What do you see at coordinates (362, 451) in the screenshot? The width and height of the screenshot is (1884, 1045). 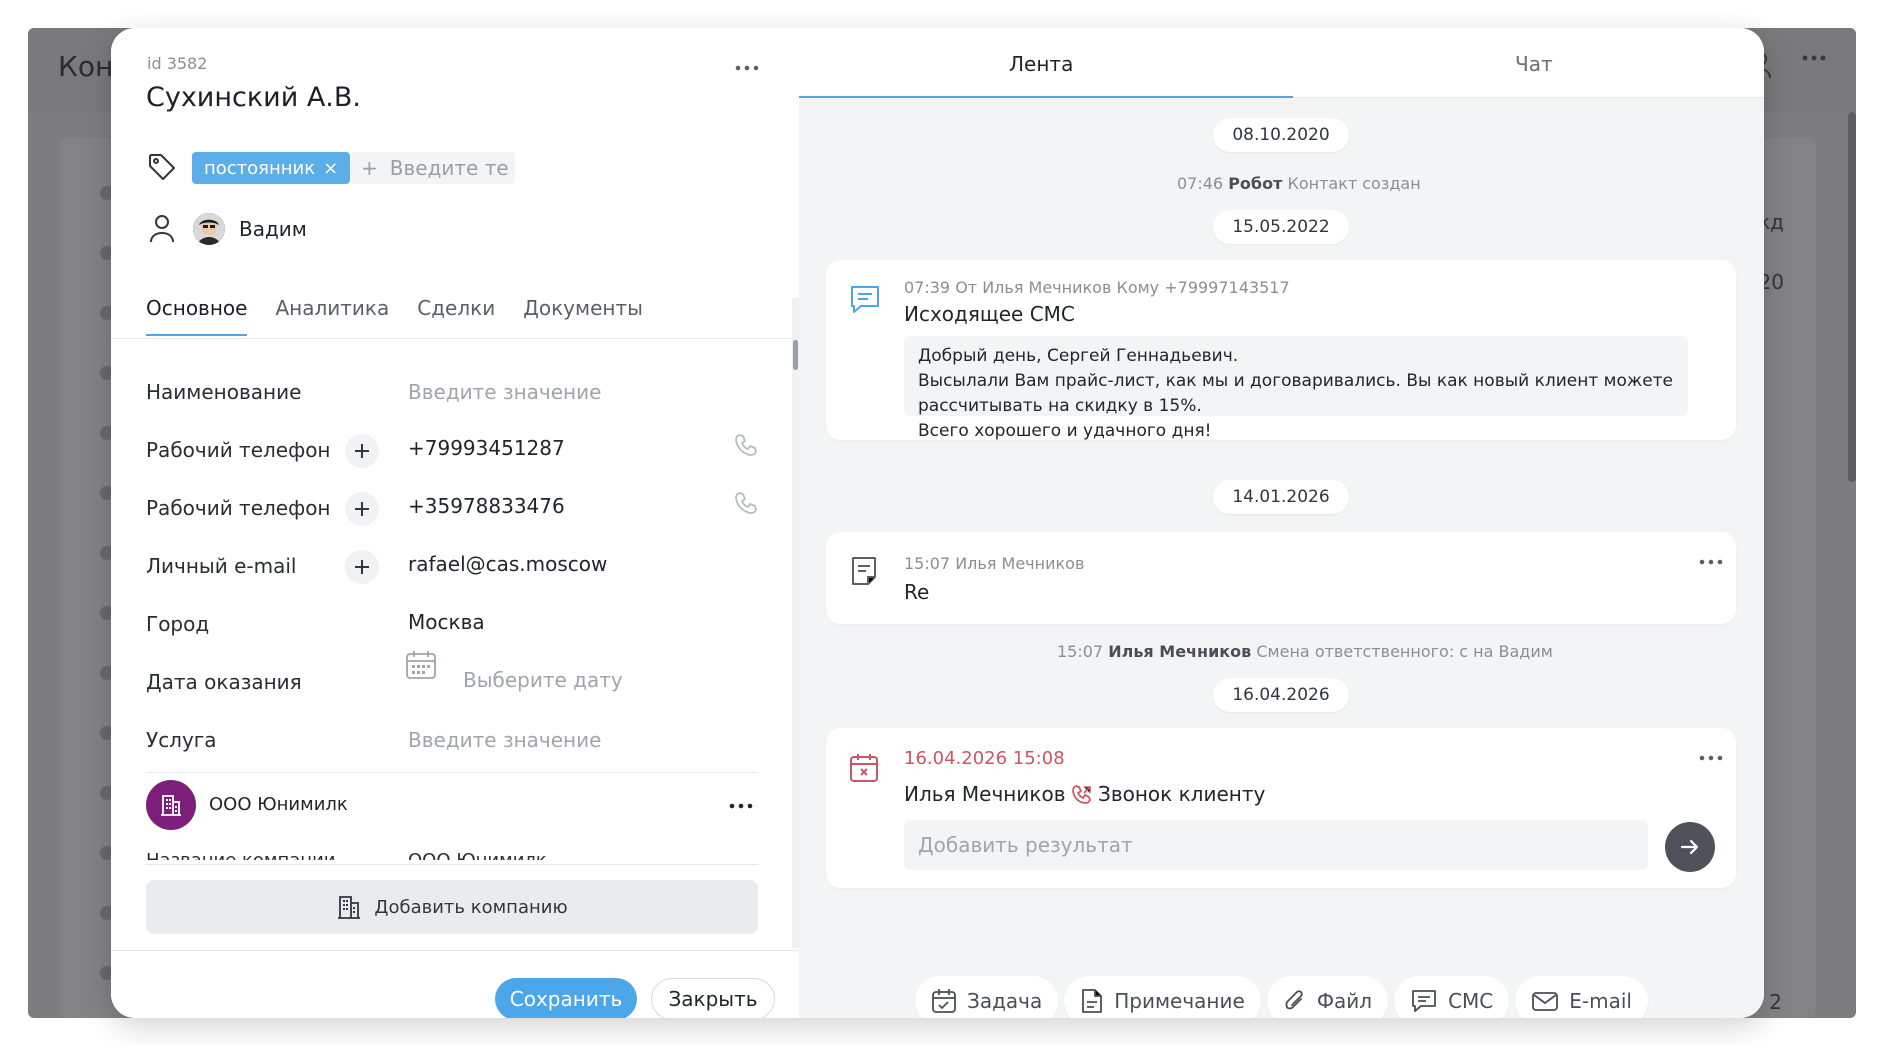 I see `add-phone1-button` at bounding box center [362, 451].